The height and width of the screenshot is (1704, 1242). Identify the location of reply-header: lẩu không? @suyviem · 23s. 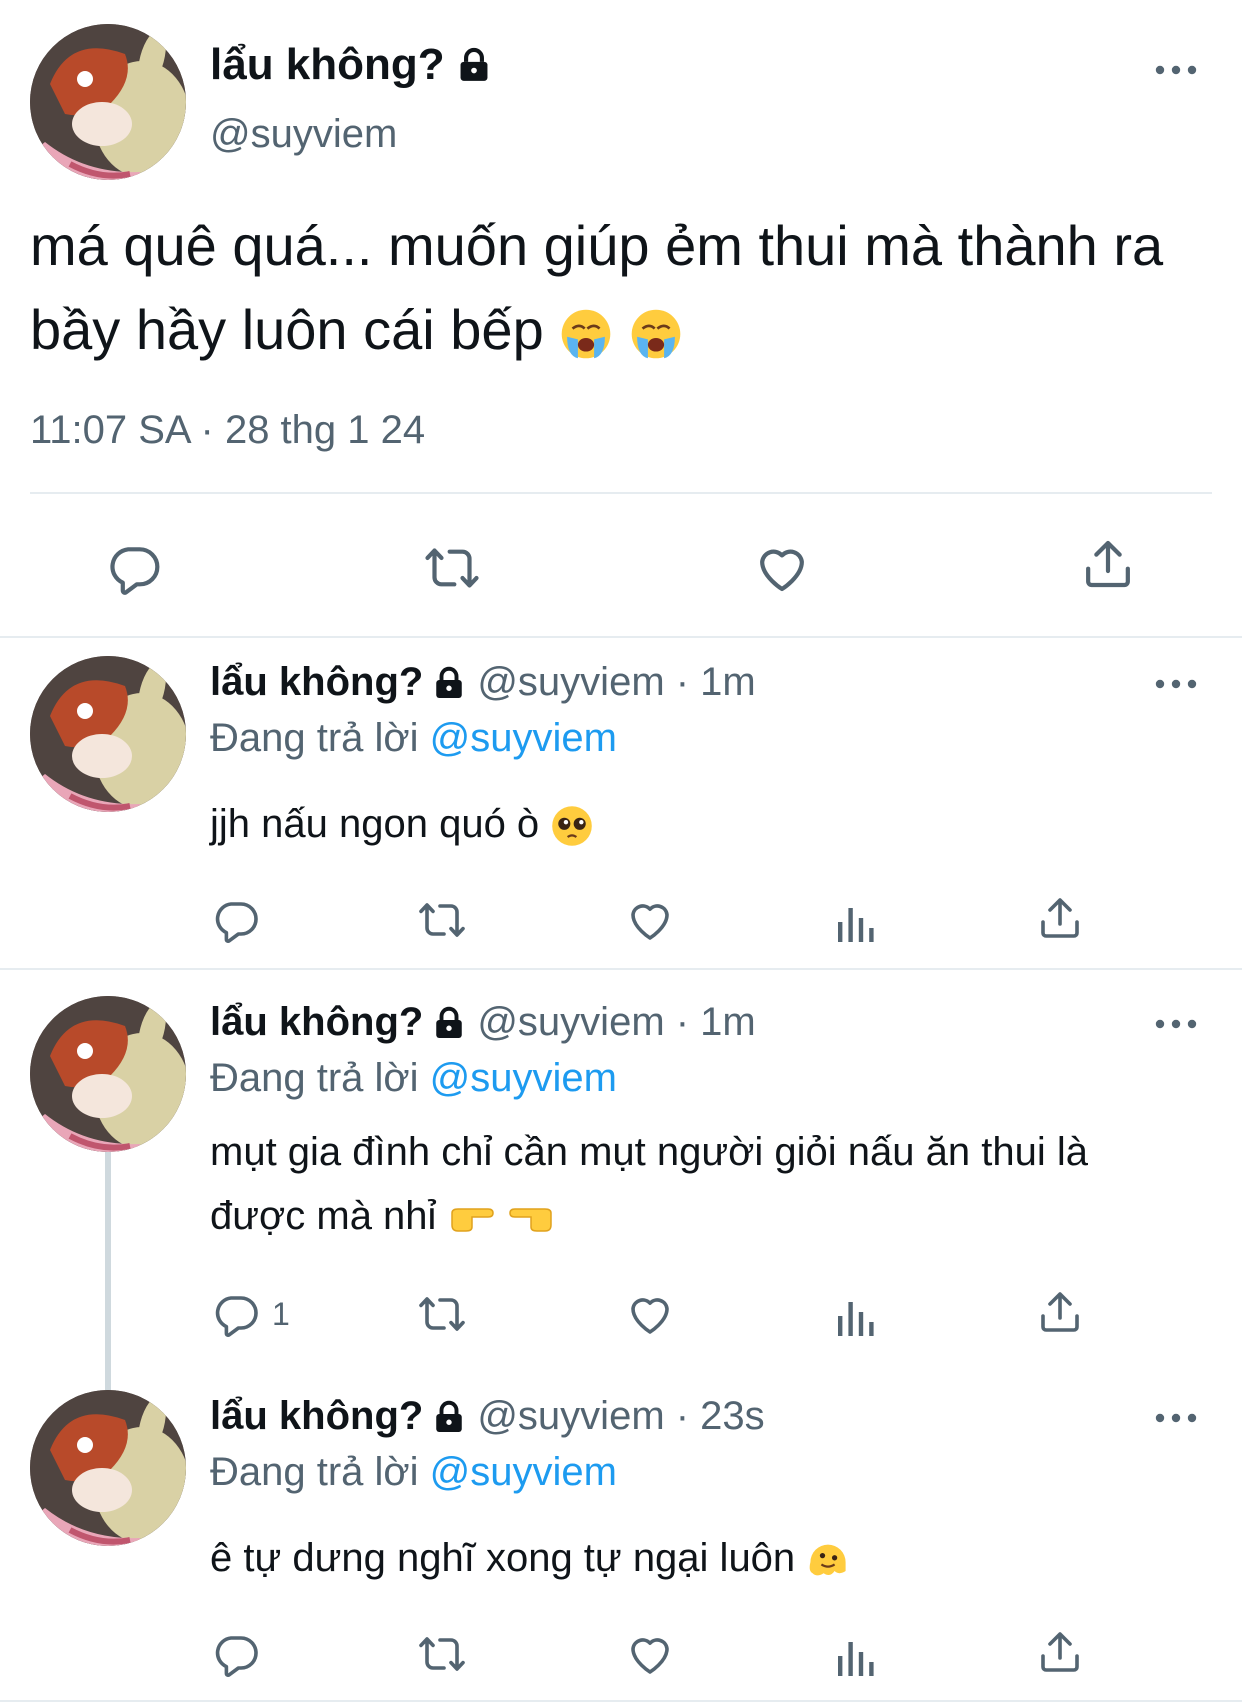
(487, 1416).